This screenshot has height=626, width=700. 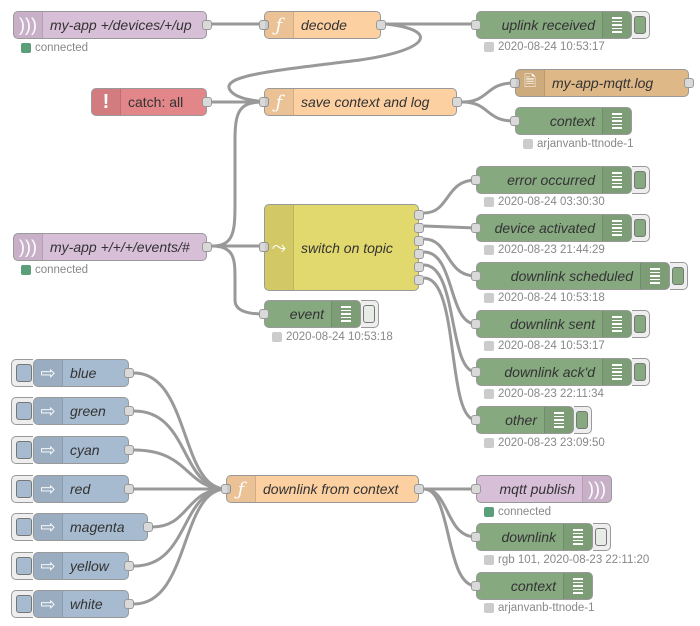 What do you see at coordinates (80, 489) in the screenshot?
I see `node-label: red` at bounding box center [80, 489].